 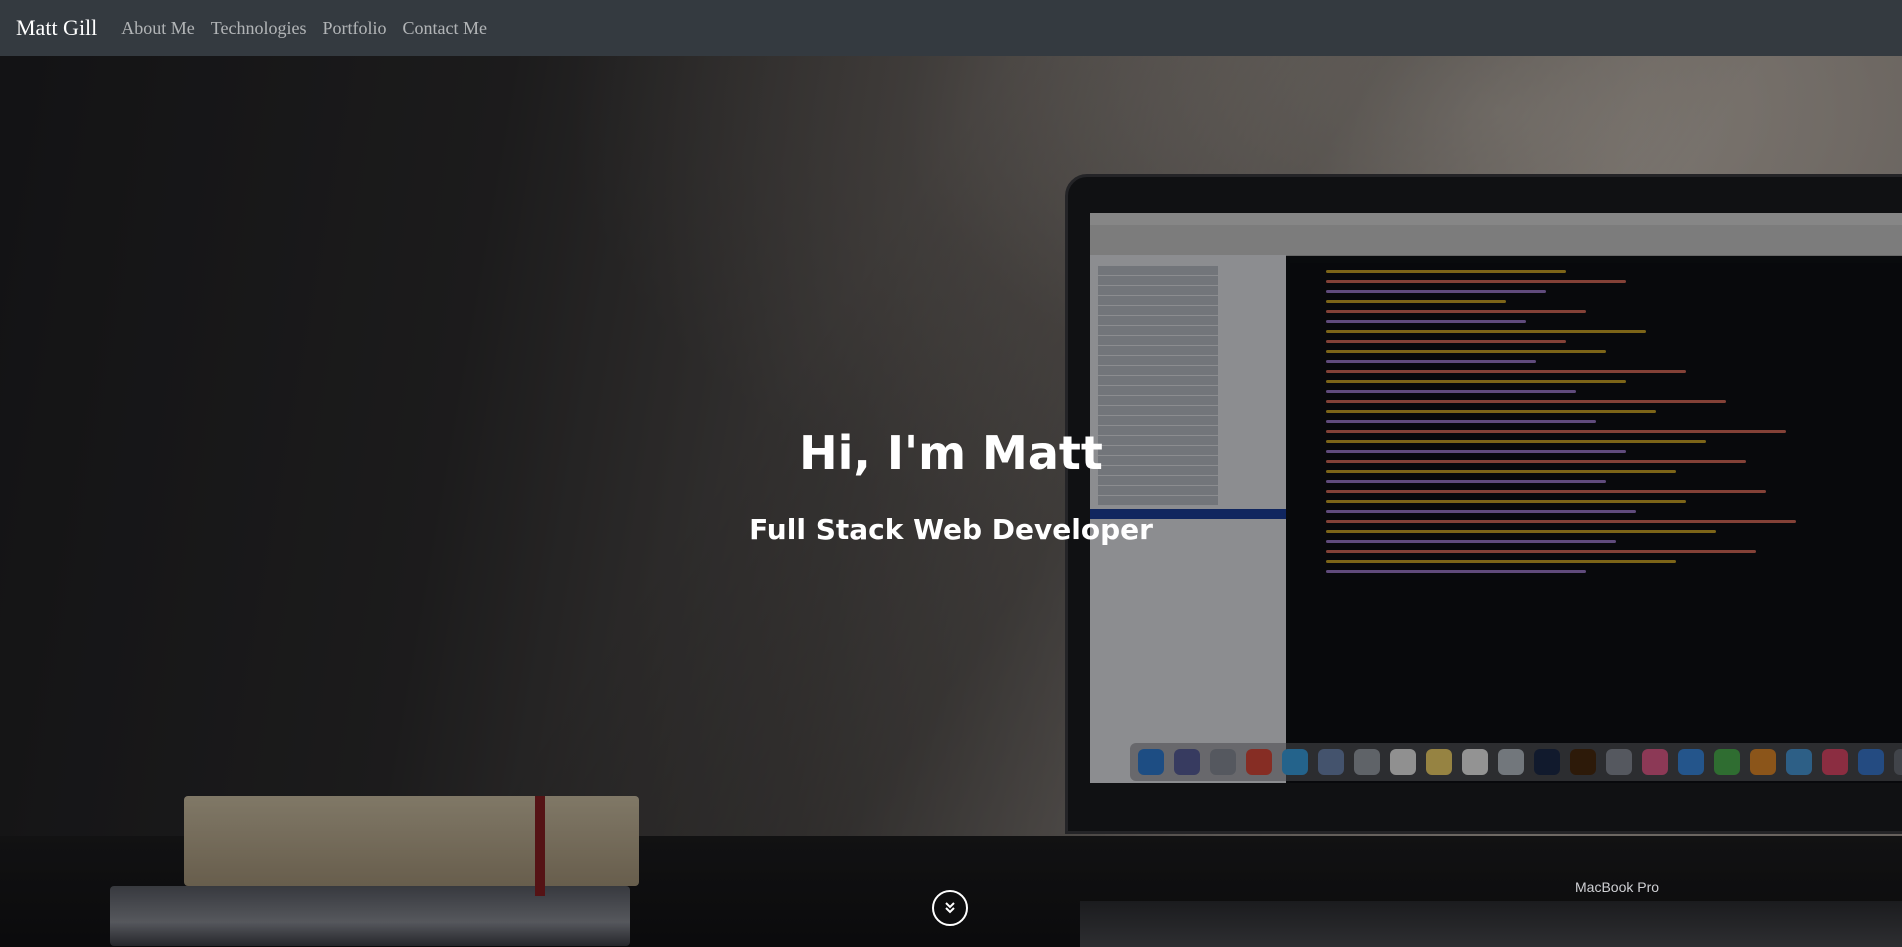 What do you see at coordinates (951, 529) in the screenshot?
I see `hero-subtitle: Full Stack Web Developer` at bounding box center [951, 529].